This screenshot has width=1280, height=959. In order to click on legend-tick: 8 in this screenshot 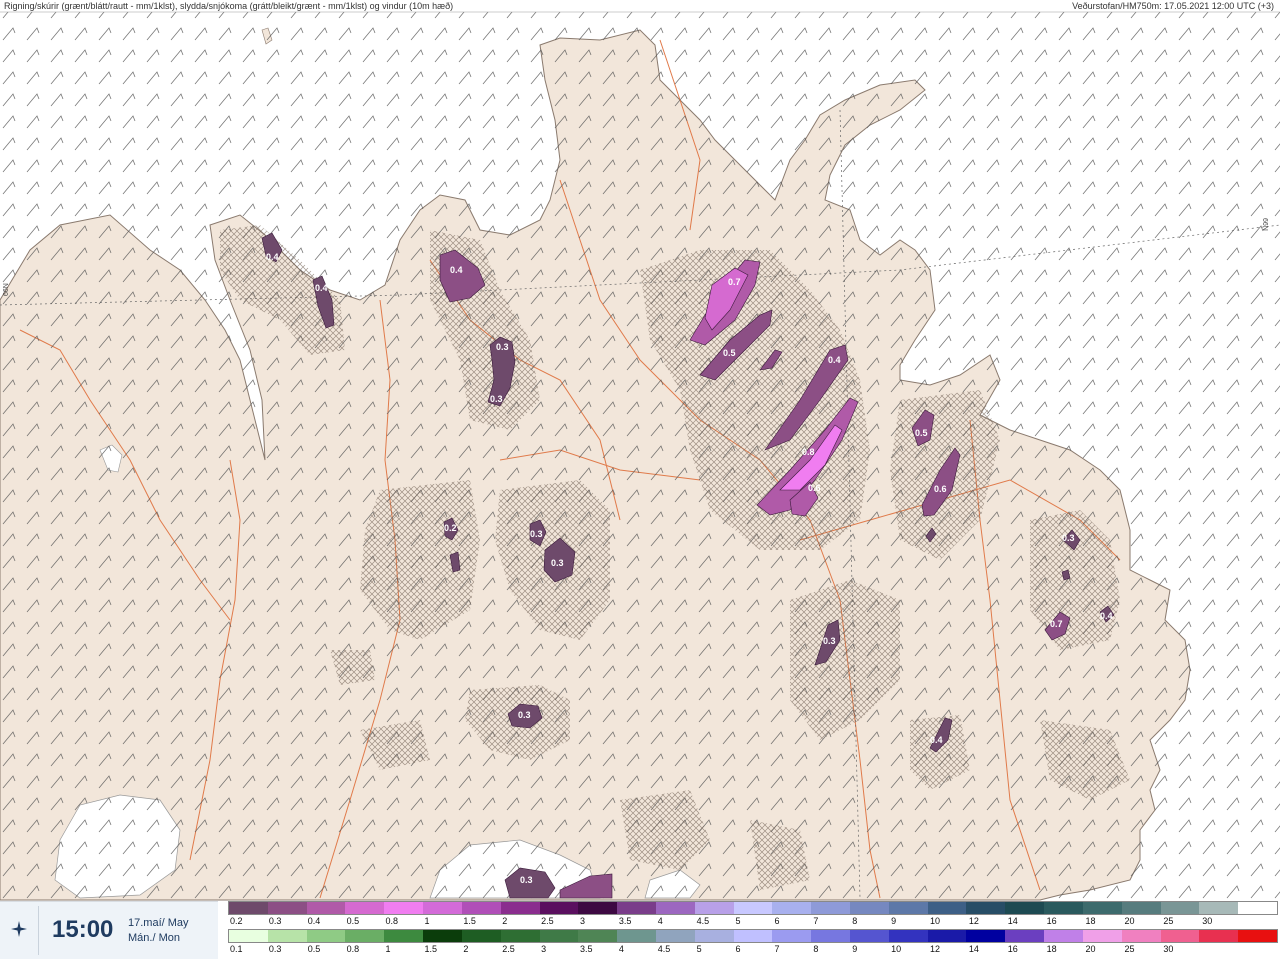, I will do `click(855, 921)`.